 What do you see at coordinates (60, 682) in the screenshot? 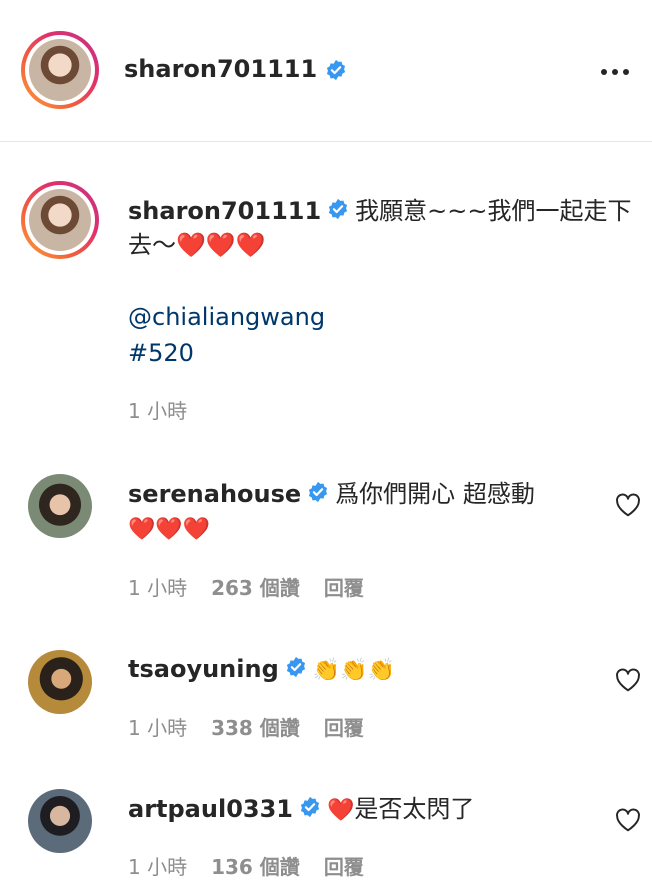
I see `comment-avatar-tsaoyuning` at bounding box center [60, 682].